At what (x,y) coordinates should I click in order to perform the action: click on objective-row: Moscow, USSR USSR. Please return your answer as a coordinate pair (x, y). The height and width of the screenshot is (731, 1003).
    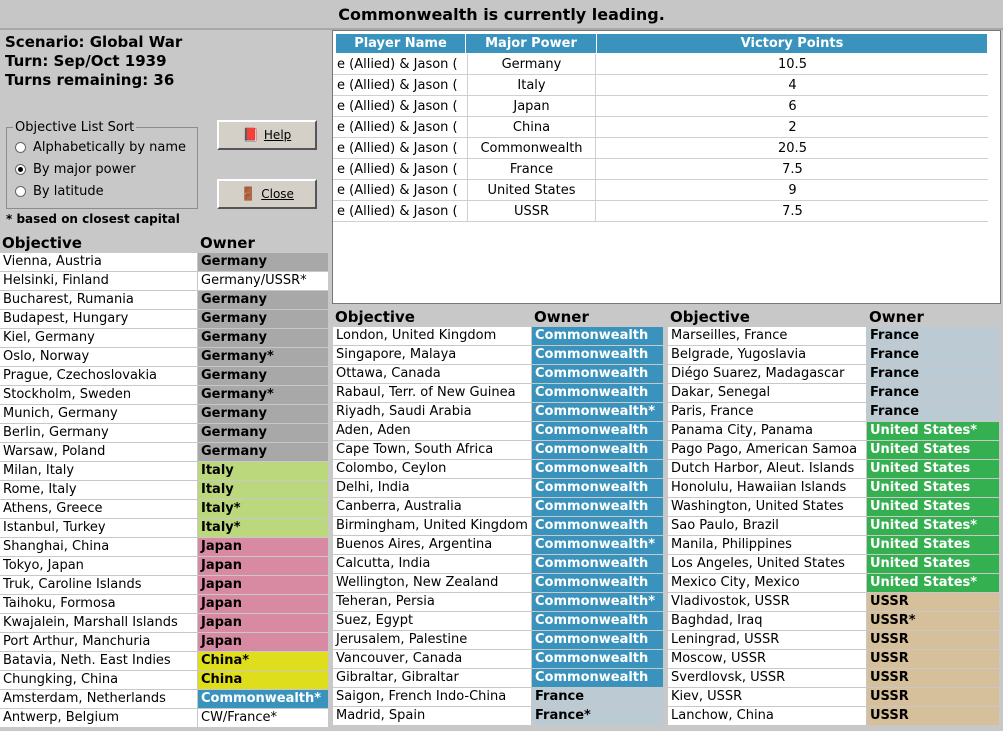
    Looking at the image, I should click on (833, 659).